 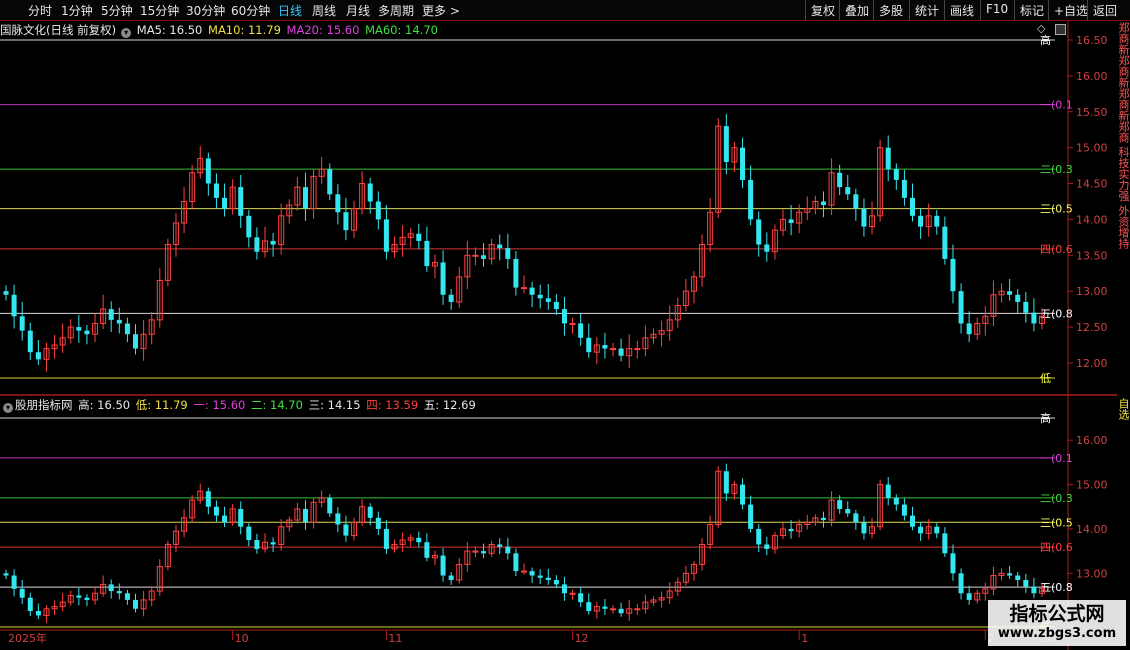 I want to click on level-label-低: 低, so click(x=1045, y=378).